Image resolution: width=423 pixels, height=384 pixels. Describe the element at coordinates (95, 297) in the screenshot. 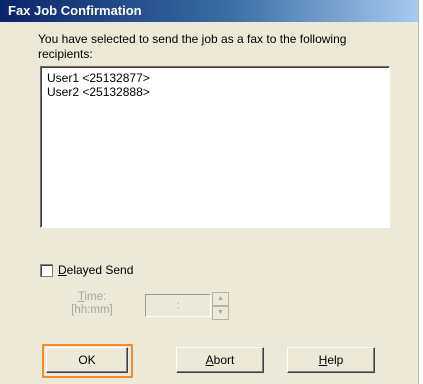

I see `time-label-rest: ime:` at that location.